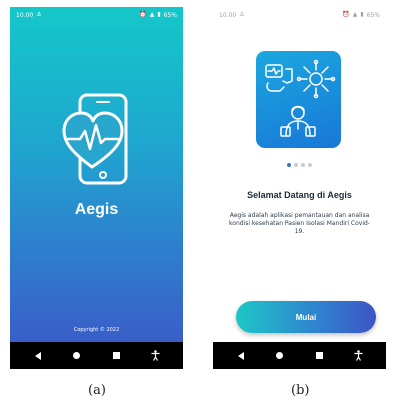  What do you see at coordinates (300, 390) in the screenshot?
I see `caption-b: (b)` at bounding box center [300, 390].